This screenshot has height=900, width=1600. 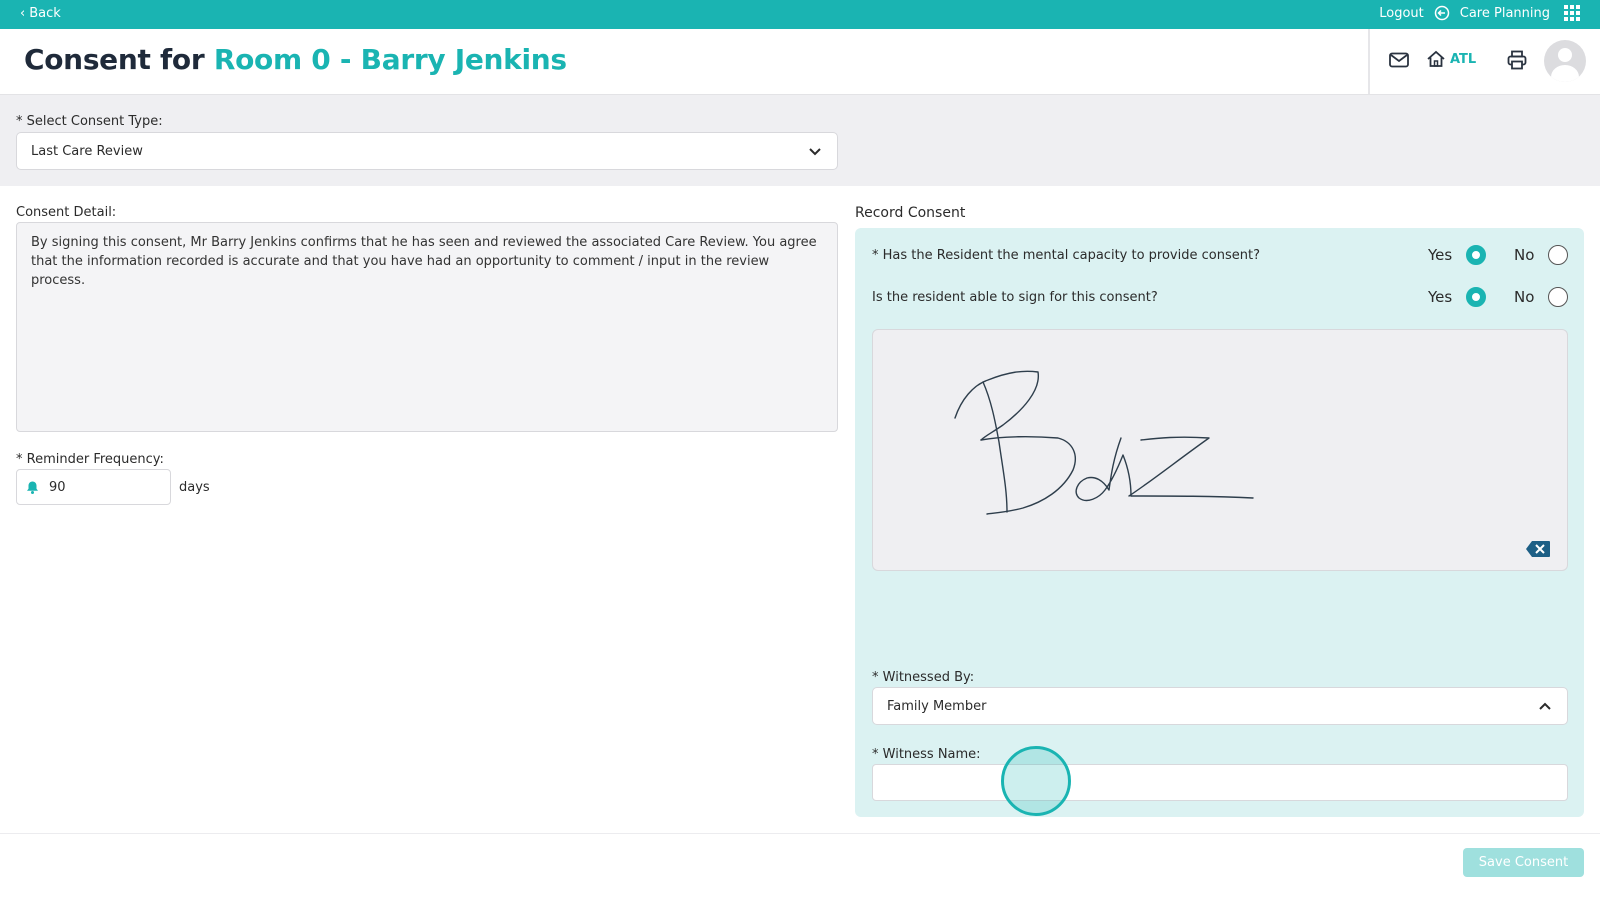 I want to click on home-selector: ATL, so click(x=1451, y=59).